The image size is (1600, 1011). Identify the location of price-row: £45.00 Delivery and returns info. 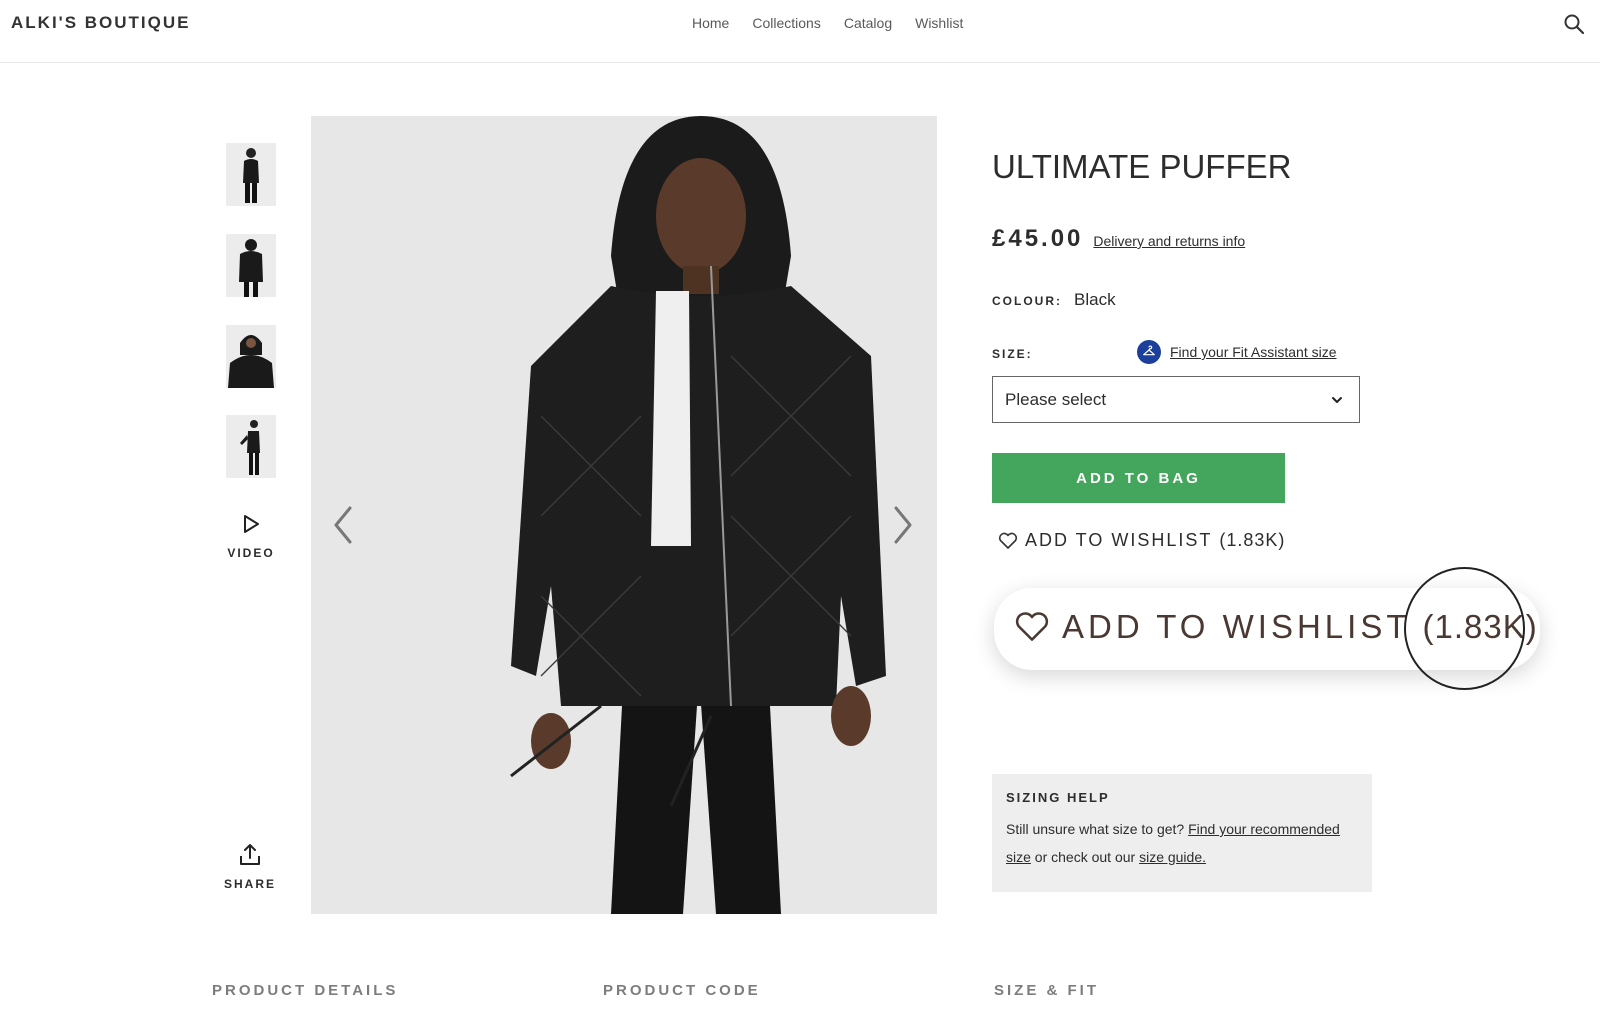
(1118, 239).